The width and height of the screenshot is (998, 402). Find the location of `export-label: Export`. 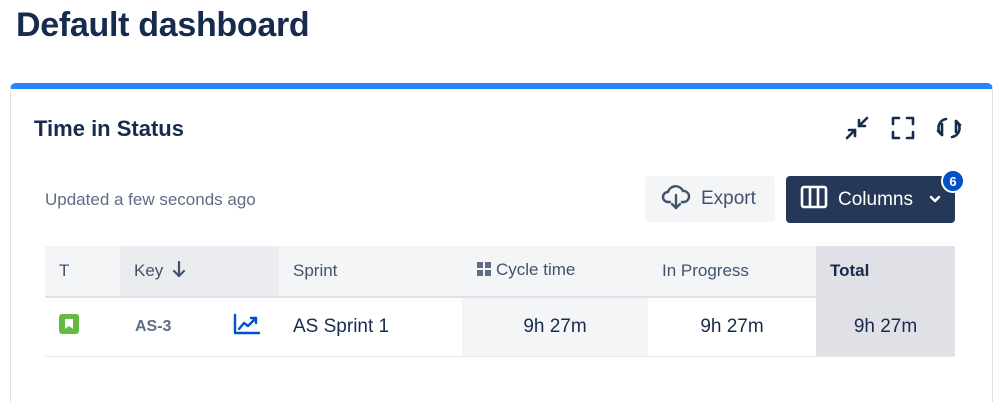

export-label: Export is located at coordinates (728, 198).